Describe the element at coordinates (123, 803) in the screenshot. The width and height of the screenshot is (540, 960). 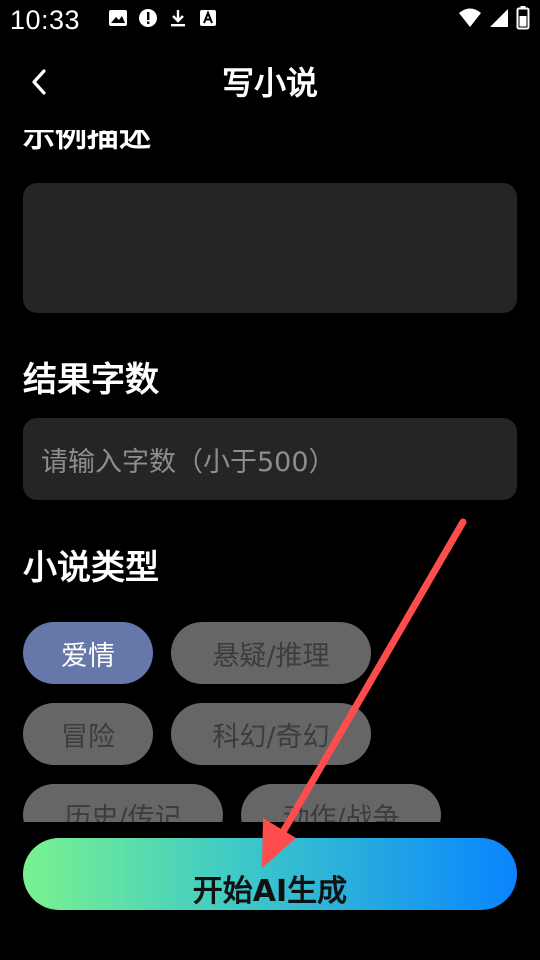
I see `genre-chip-history: 历史/传记` at that location.